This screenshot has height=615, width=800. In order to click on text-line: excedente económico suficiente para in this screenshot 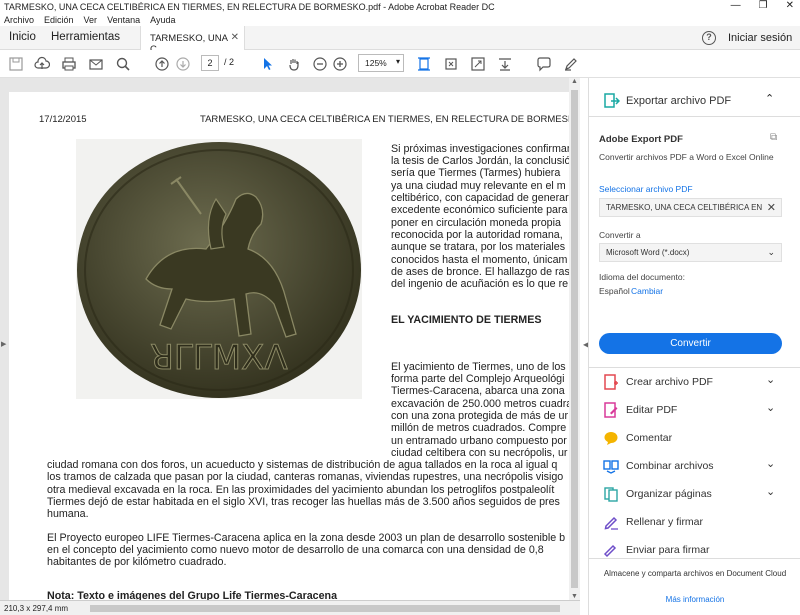, I will do `click(479, 210)`.